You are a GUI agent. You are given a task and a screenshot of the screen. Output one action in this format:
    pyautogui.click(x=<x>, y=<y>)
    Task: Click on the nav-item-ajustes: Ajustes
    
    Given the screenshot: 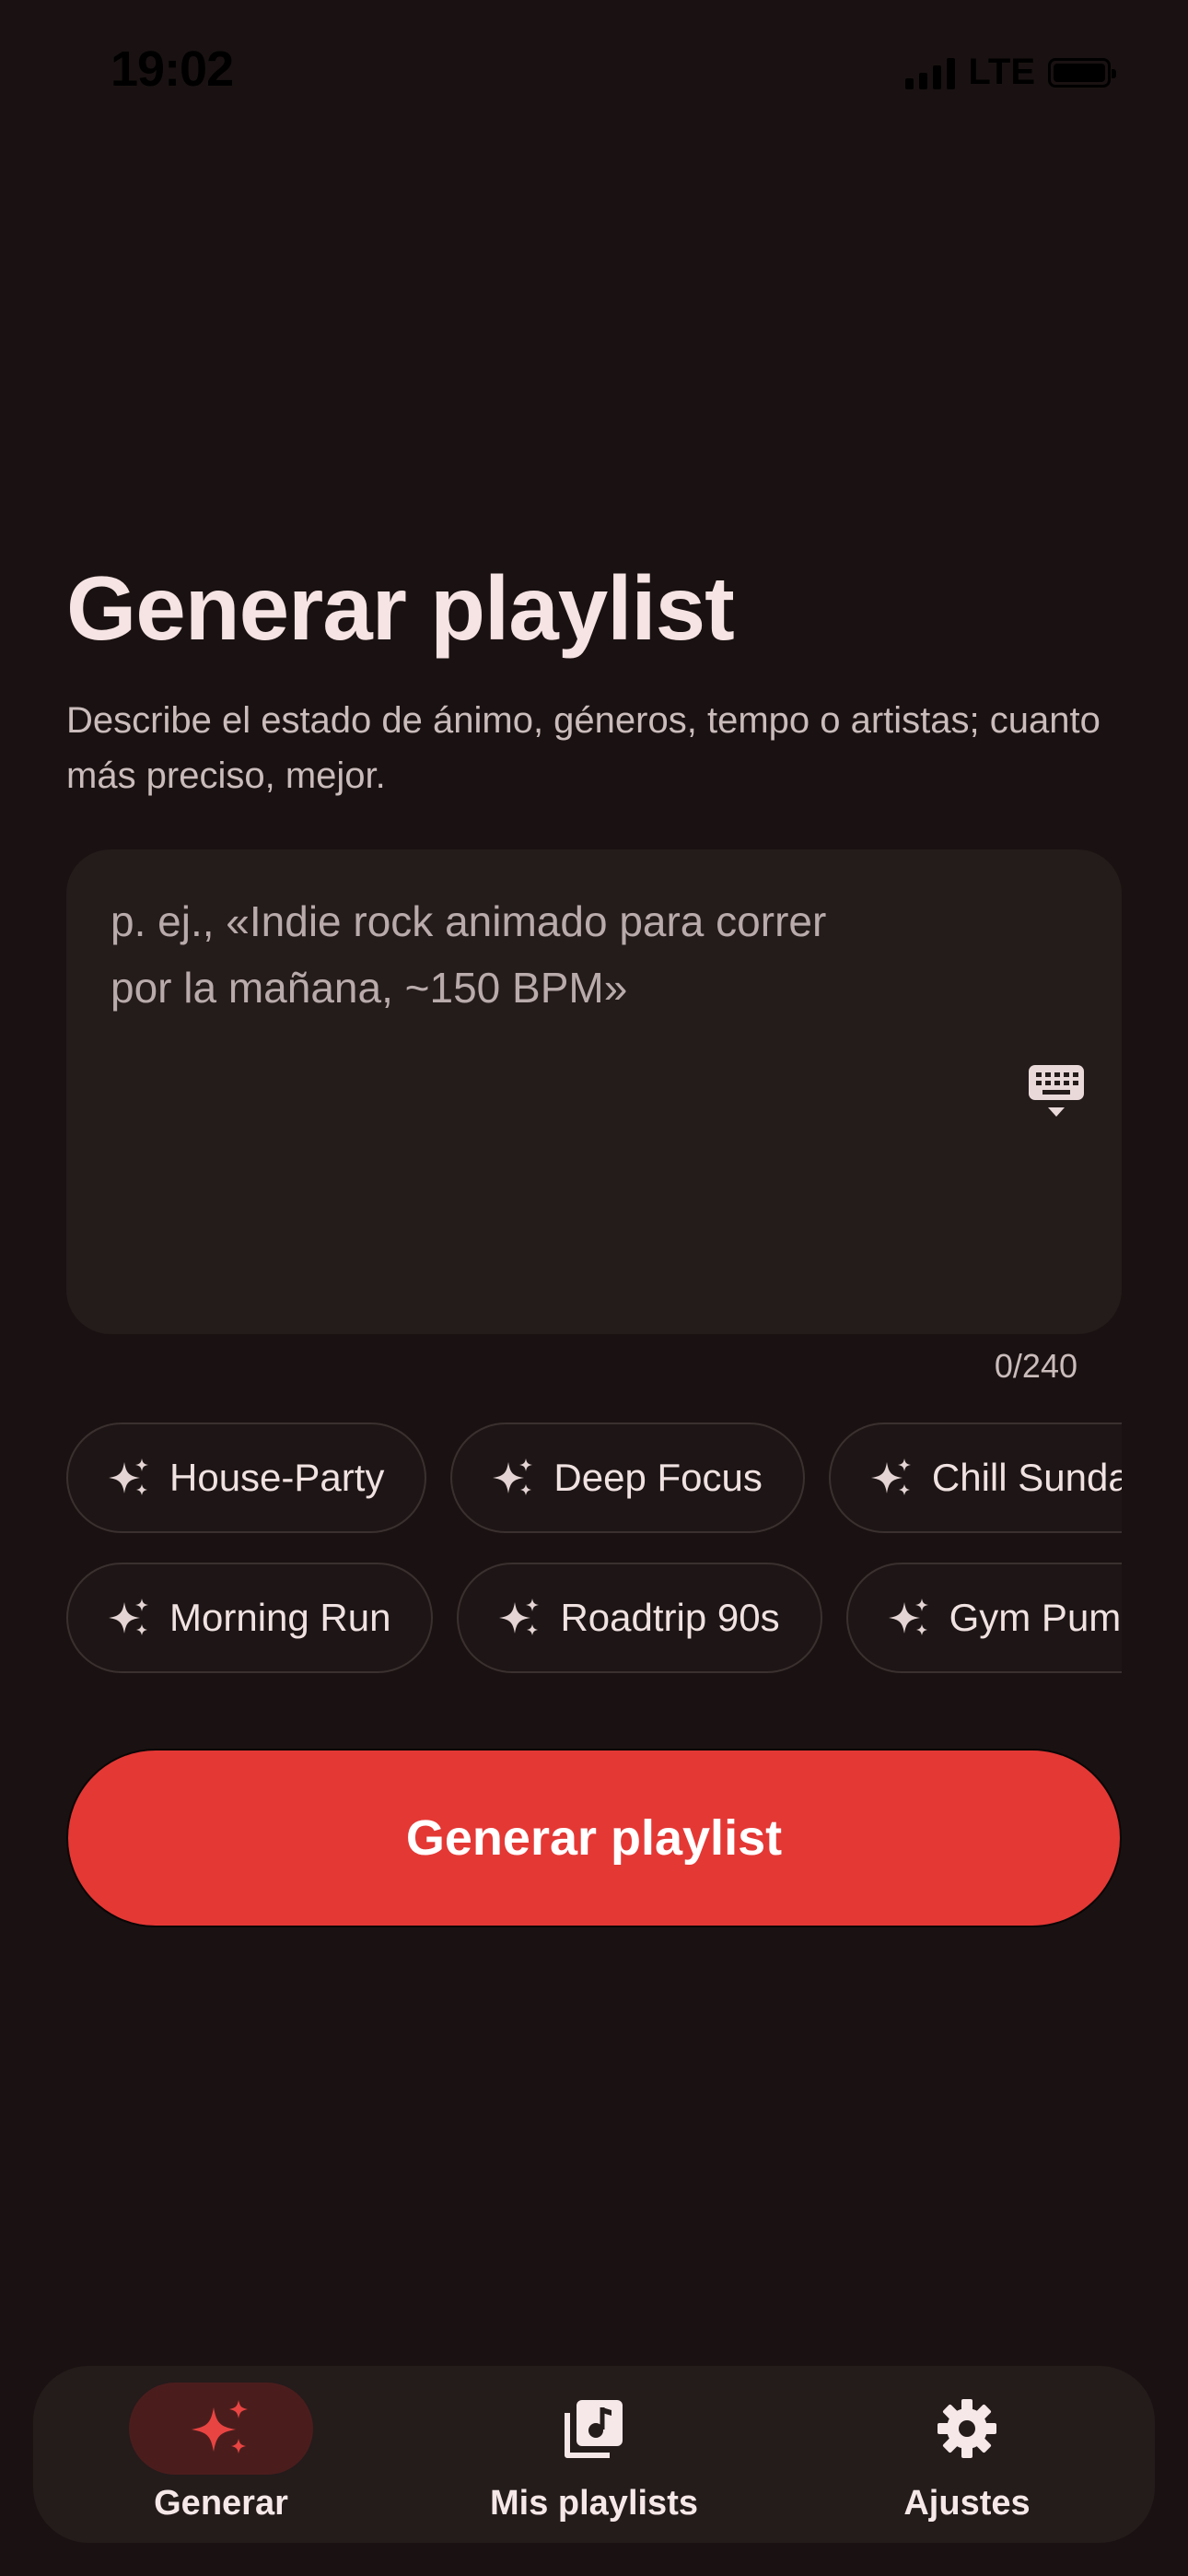 What is the action you would take?
    pyautogui.click(x=967, y=2454)
    